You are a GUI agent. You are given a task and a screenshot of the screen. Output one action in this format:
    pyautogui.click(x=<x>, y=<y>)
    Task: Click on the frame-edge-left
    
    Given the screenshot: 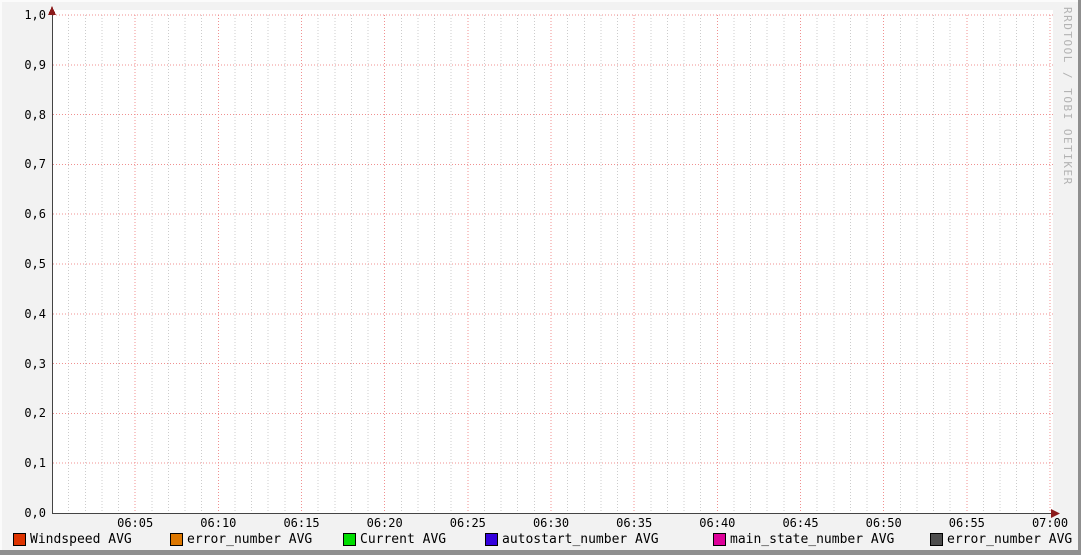 What is the action you would take?
    pyautogui.click(x=1, y=277)
    